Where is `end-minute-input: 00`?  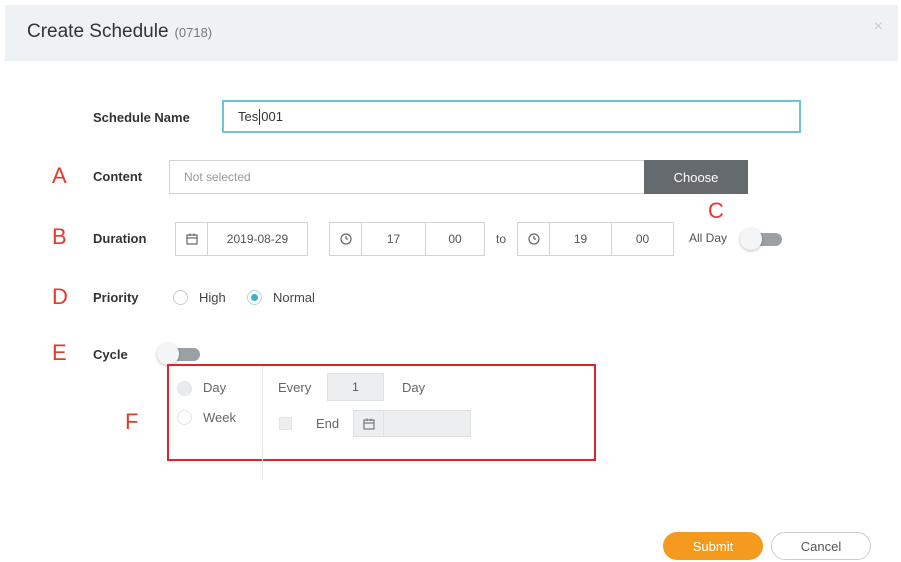 end-minute-input: 00 is located at coordinates (642, 239).